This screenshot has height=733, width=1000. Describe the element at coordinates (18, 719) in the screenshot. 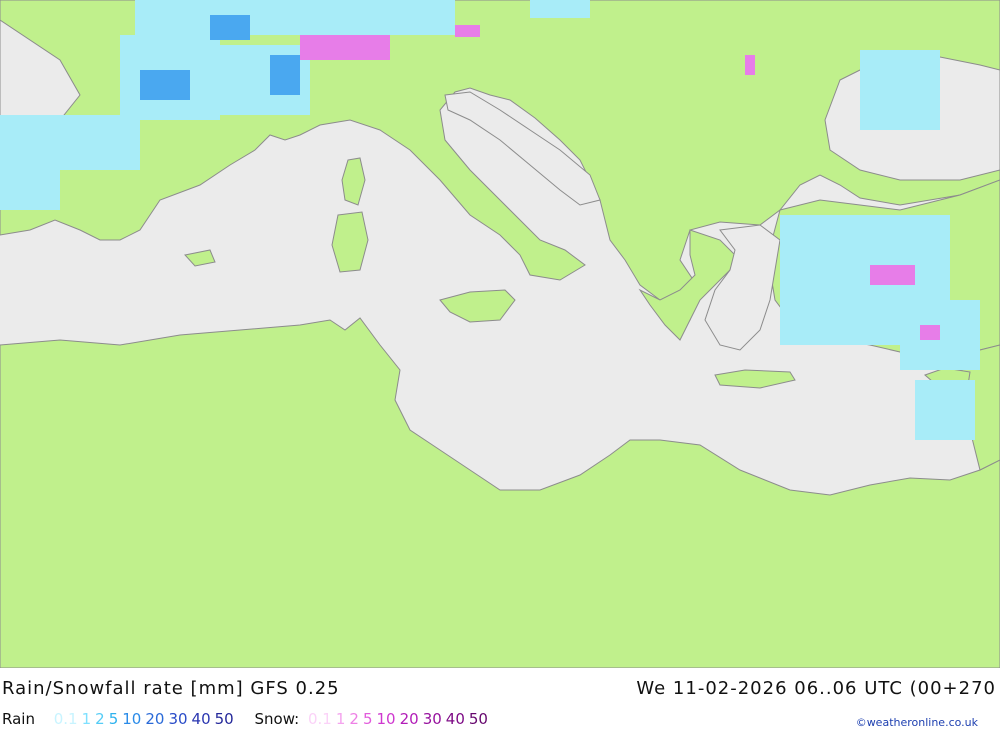

I see `rain-legend-label: Rain` at that location.